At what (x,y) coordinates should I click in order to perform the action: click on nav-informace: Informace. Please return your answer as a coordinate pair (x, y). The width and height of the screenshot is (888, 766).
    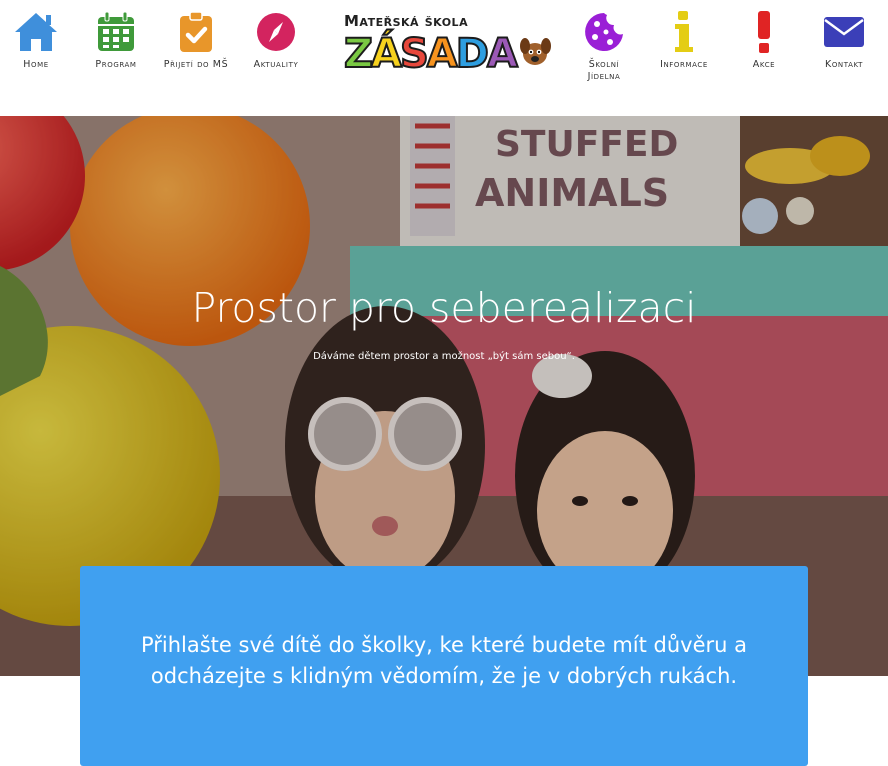
    Looking at the image, I should click on (684, 40).